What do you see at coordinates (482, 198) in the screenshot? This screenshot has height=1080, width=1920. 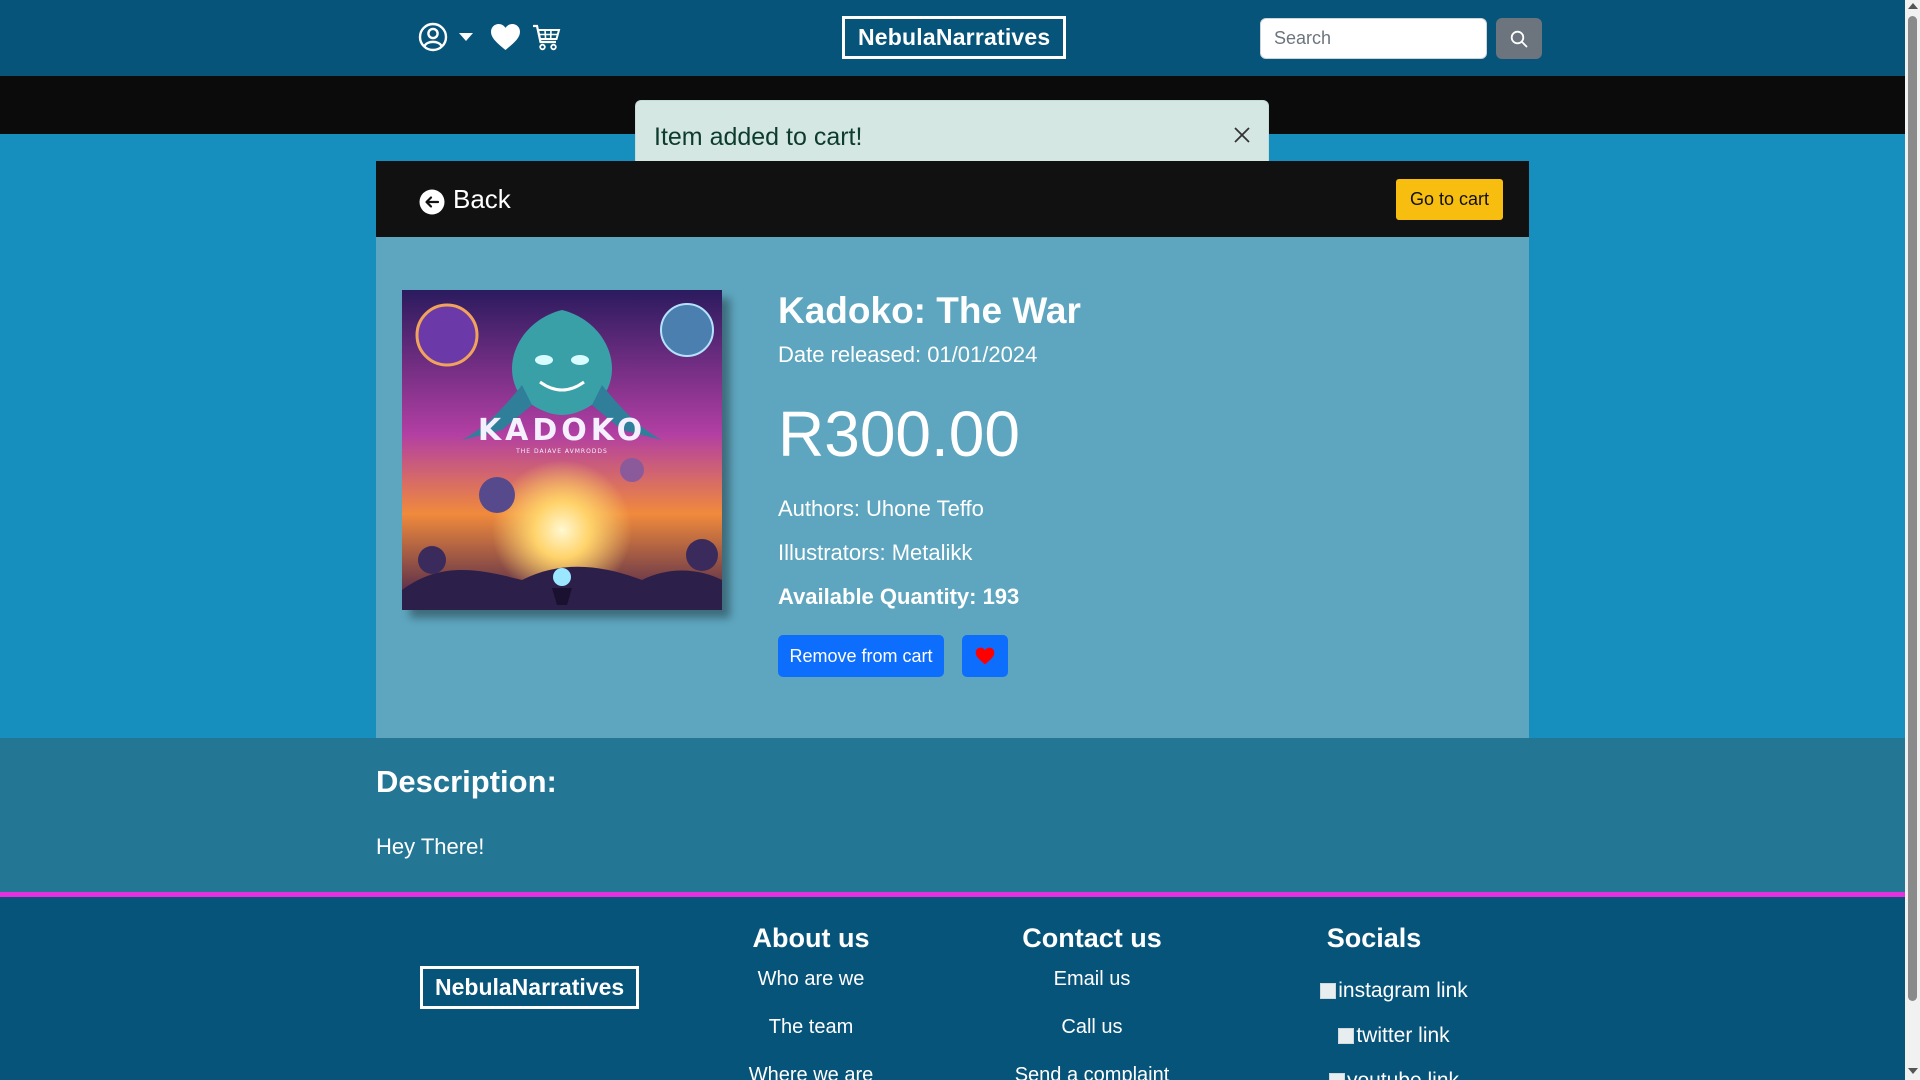 I see `back-label: Back` at bounding box center [482, 198].